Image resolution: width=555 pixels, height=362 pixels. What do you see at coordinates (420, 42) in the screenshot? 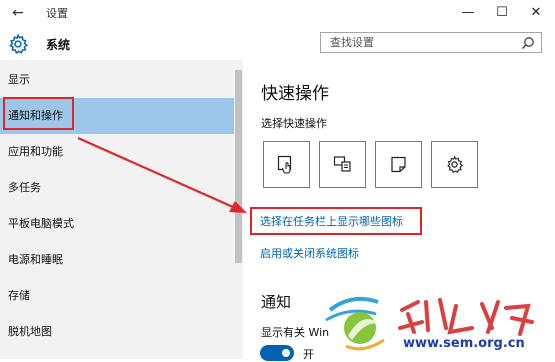
I see `search-input` at bounding box center [420, 42].